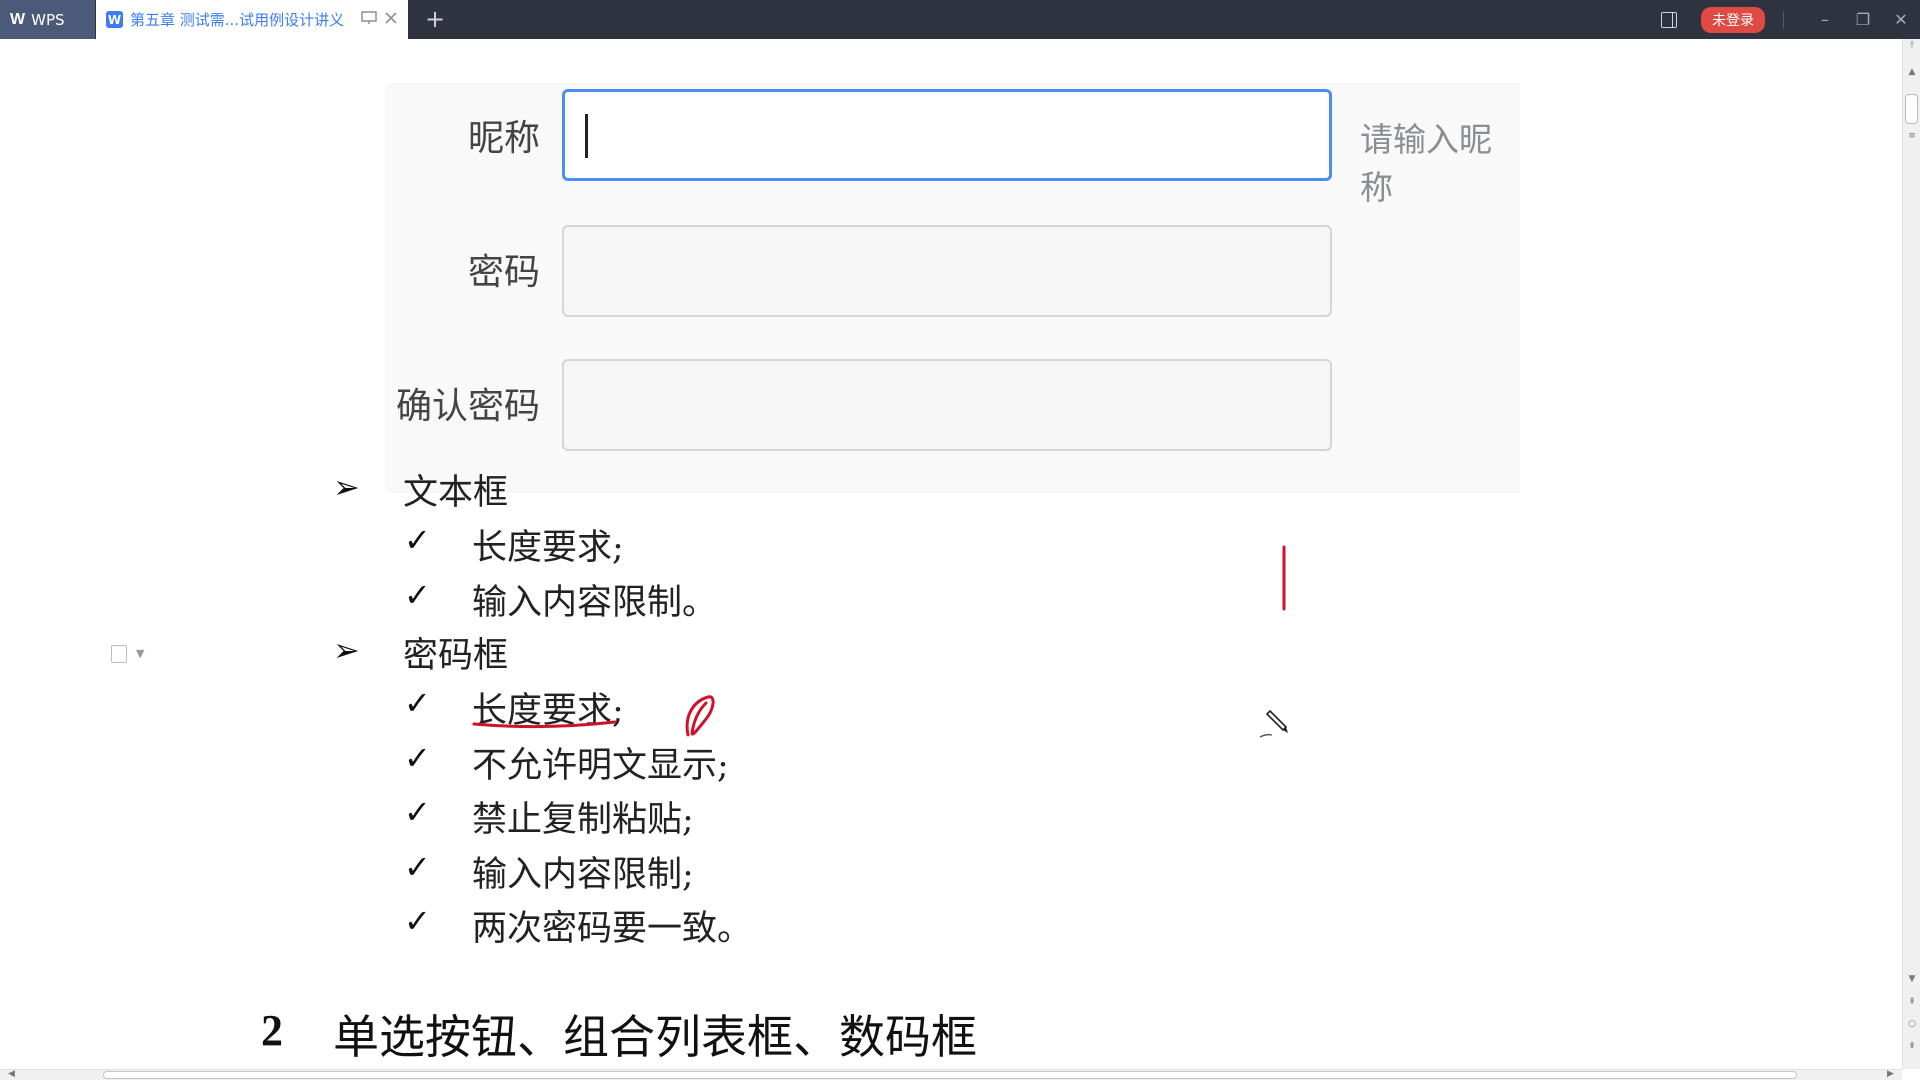  Describe the element at coordinates (391, 20) in the screenshot. I see `close-tab-icon` at that location.